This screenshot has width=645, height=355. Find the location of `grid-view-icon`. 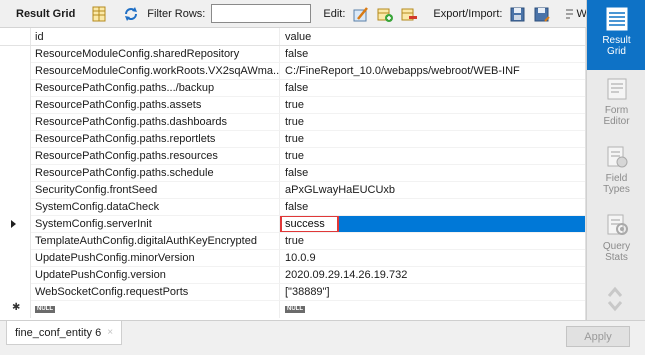

grid-view-icon is located at coordinates (99, 14).